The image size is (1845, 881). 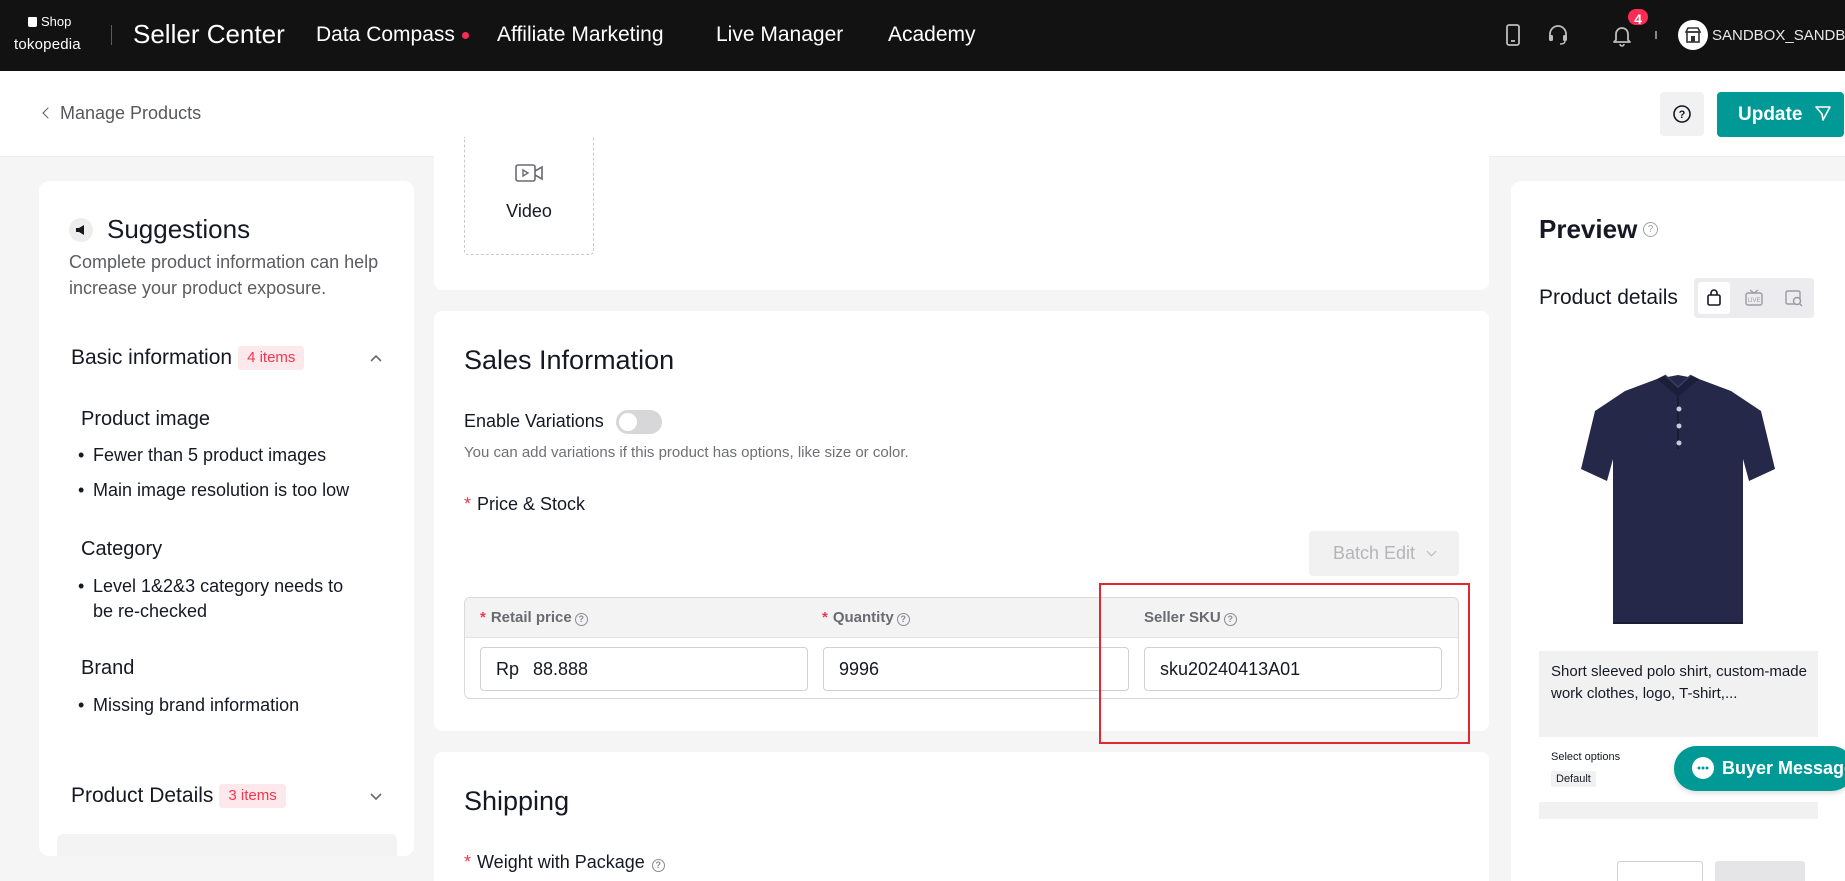 What do you see at coordinates (628, 422) in the screenshot?
I see `toggle-knob` at bounding box center [628, 422].